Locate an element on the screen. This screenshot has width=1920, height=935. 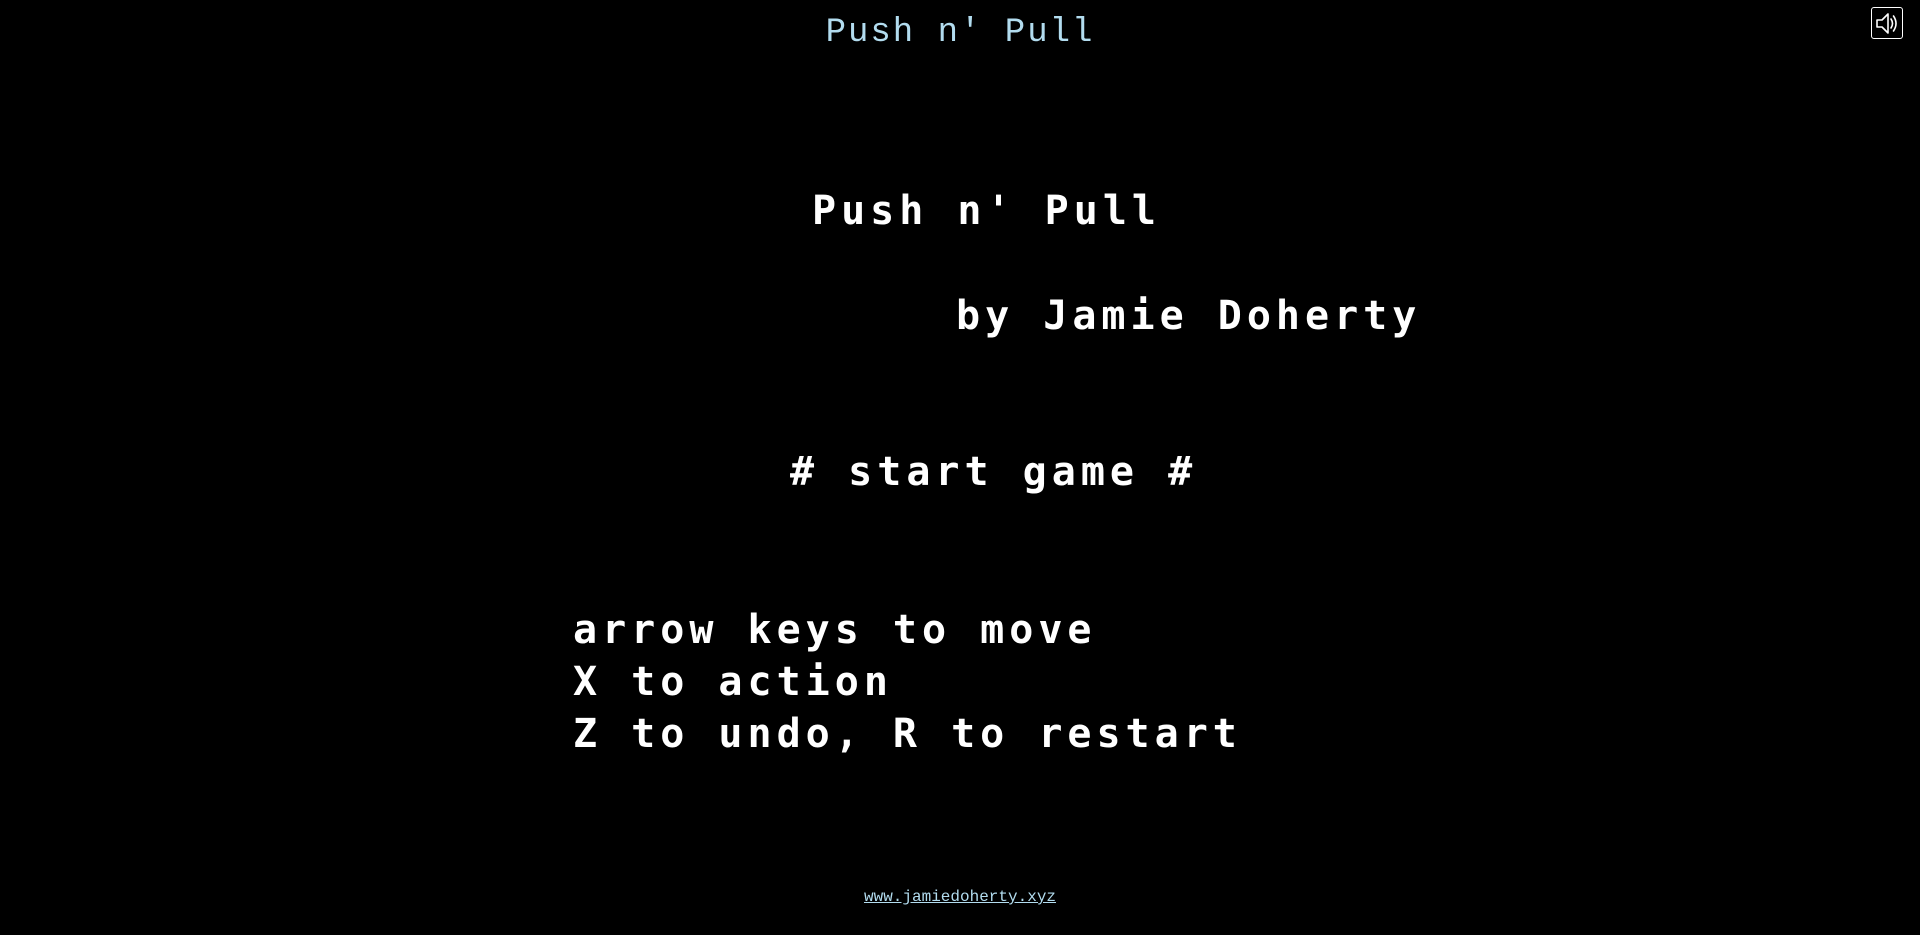
footer-link: www.jamiedoherty.xyz is located at coordinates (960, 897).